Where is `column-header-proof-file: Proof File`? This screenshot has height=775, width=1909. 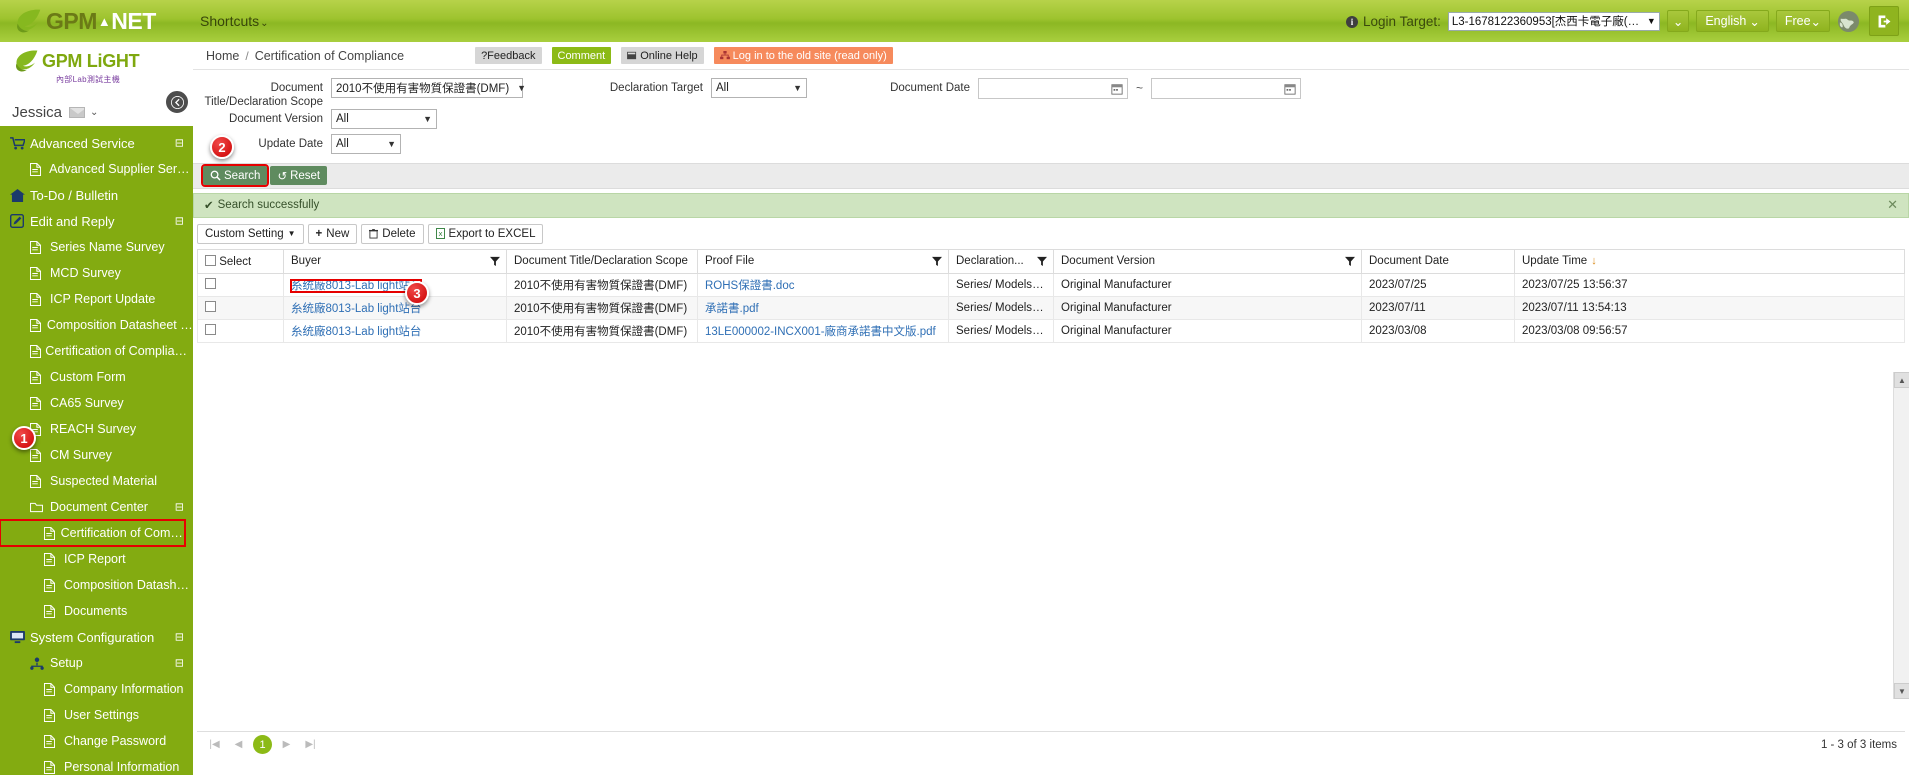
column-header-proof-file: Proof File is located at coordinates (823, 261).